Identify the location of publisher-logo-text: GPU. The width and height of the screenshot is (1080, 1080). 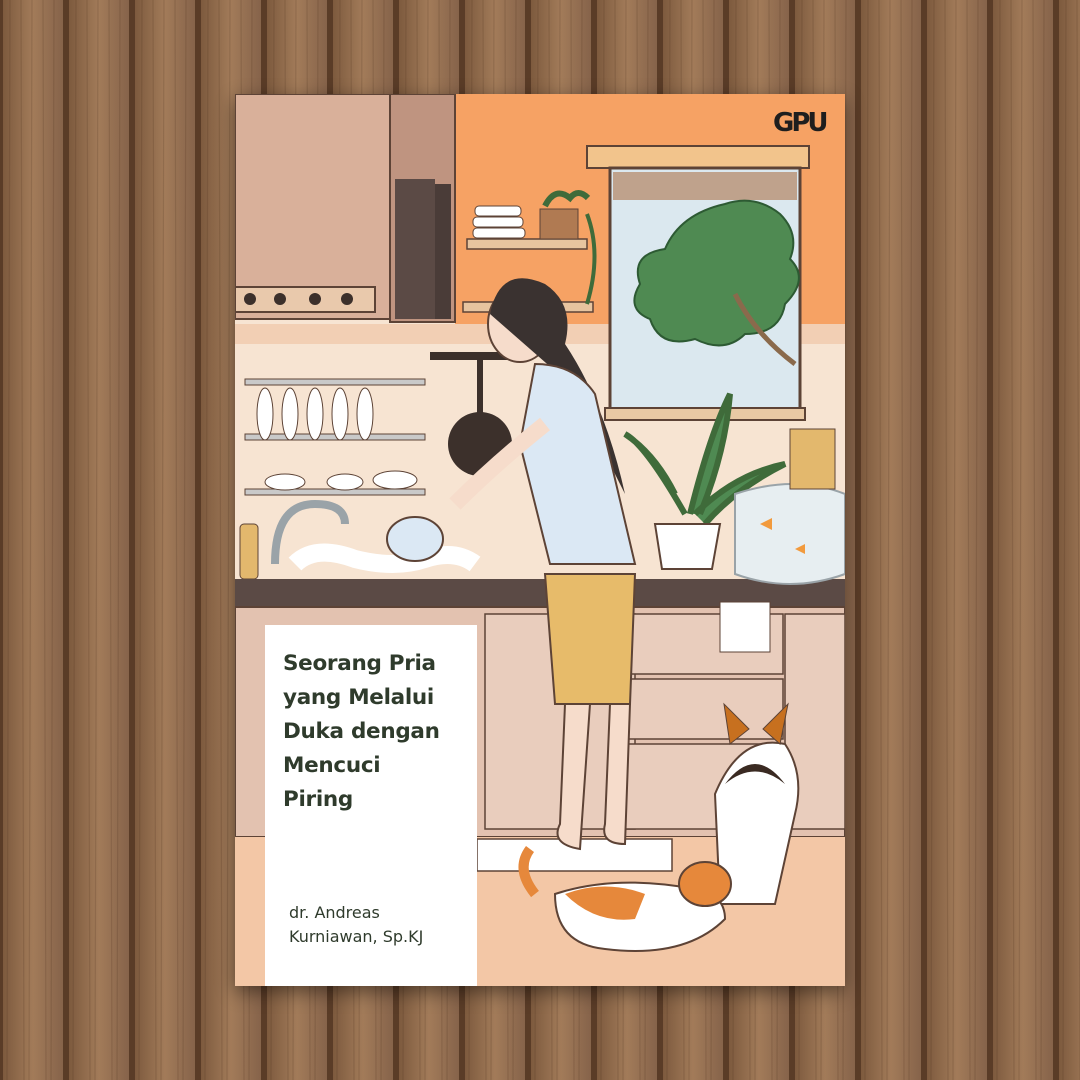
(800, 123).